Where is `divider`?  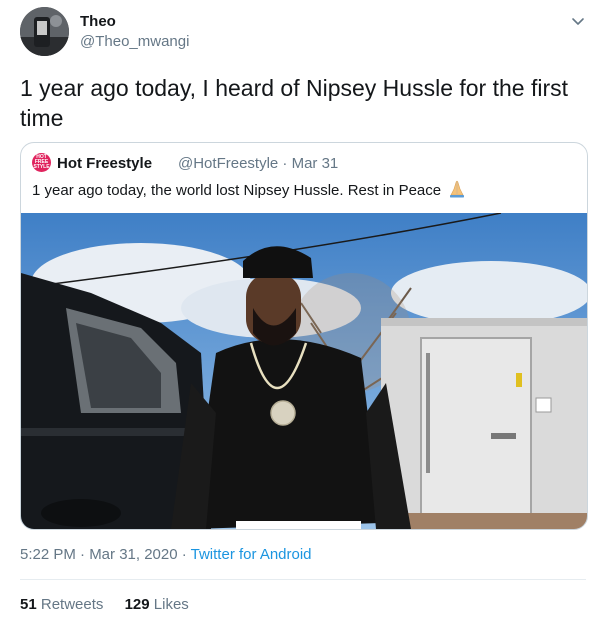
divider is located at coordinates (303, 579).